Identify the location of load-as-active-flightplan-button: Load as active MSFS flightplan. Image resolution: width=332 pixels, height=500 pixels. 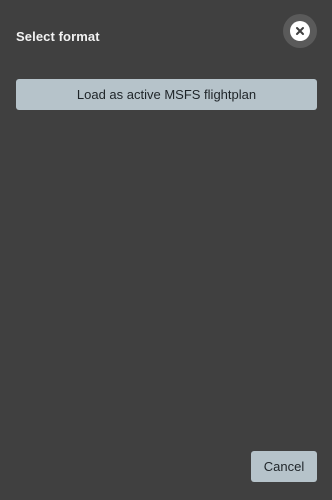
(166, 94).